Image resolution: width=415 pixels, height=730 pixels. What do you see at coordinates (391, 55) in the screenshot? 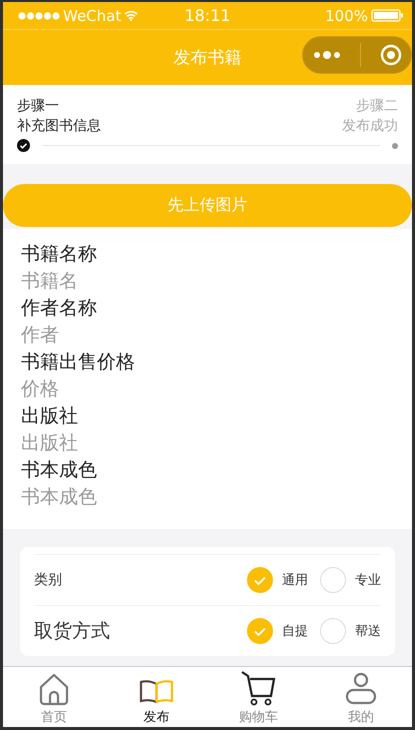
I see `close-icon` at bounding box center [391, 55].